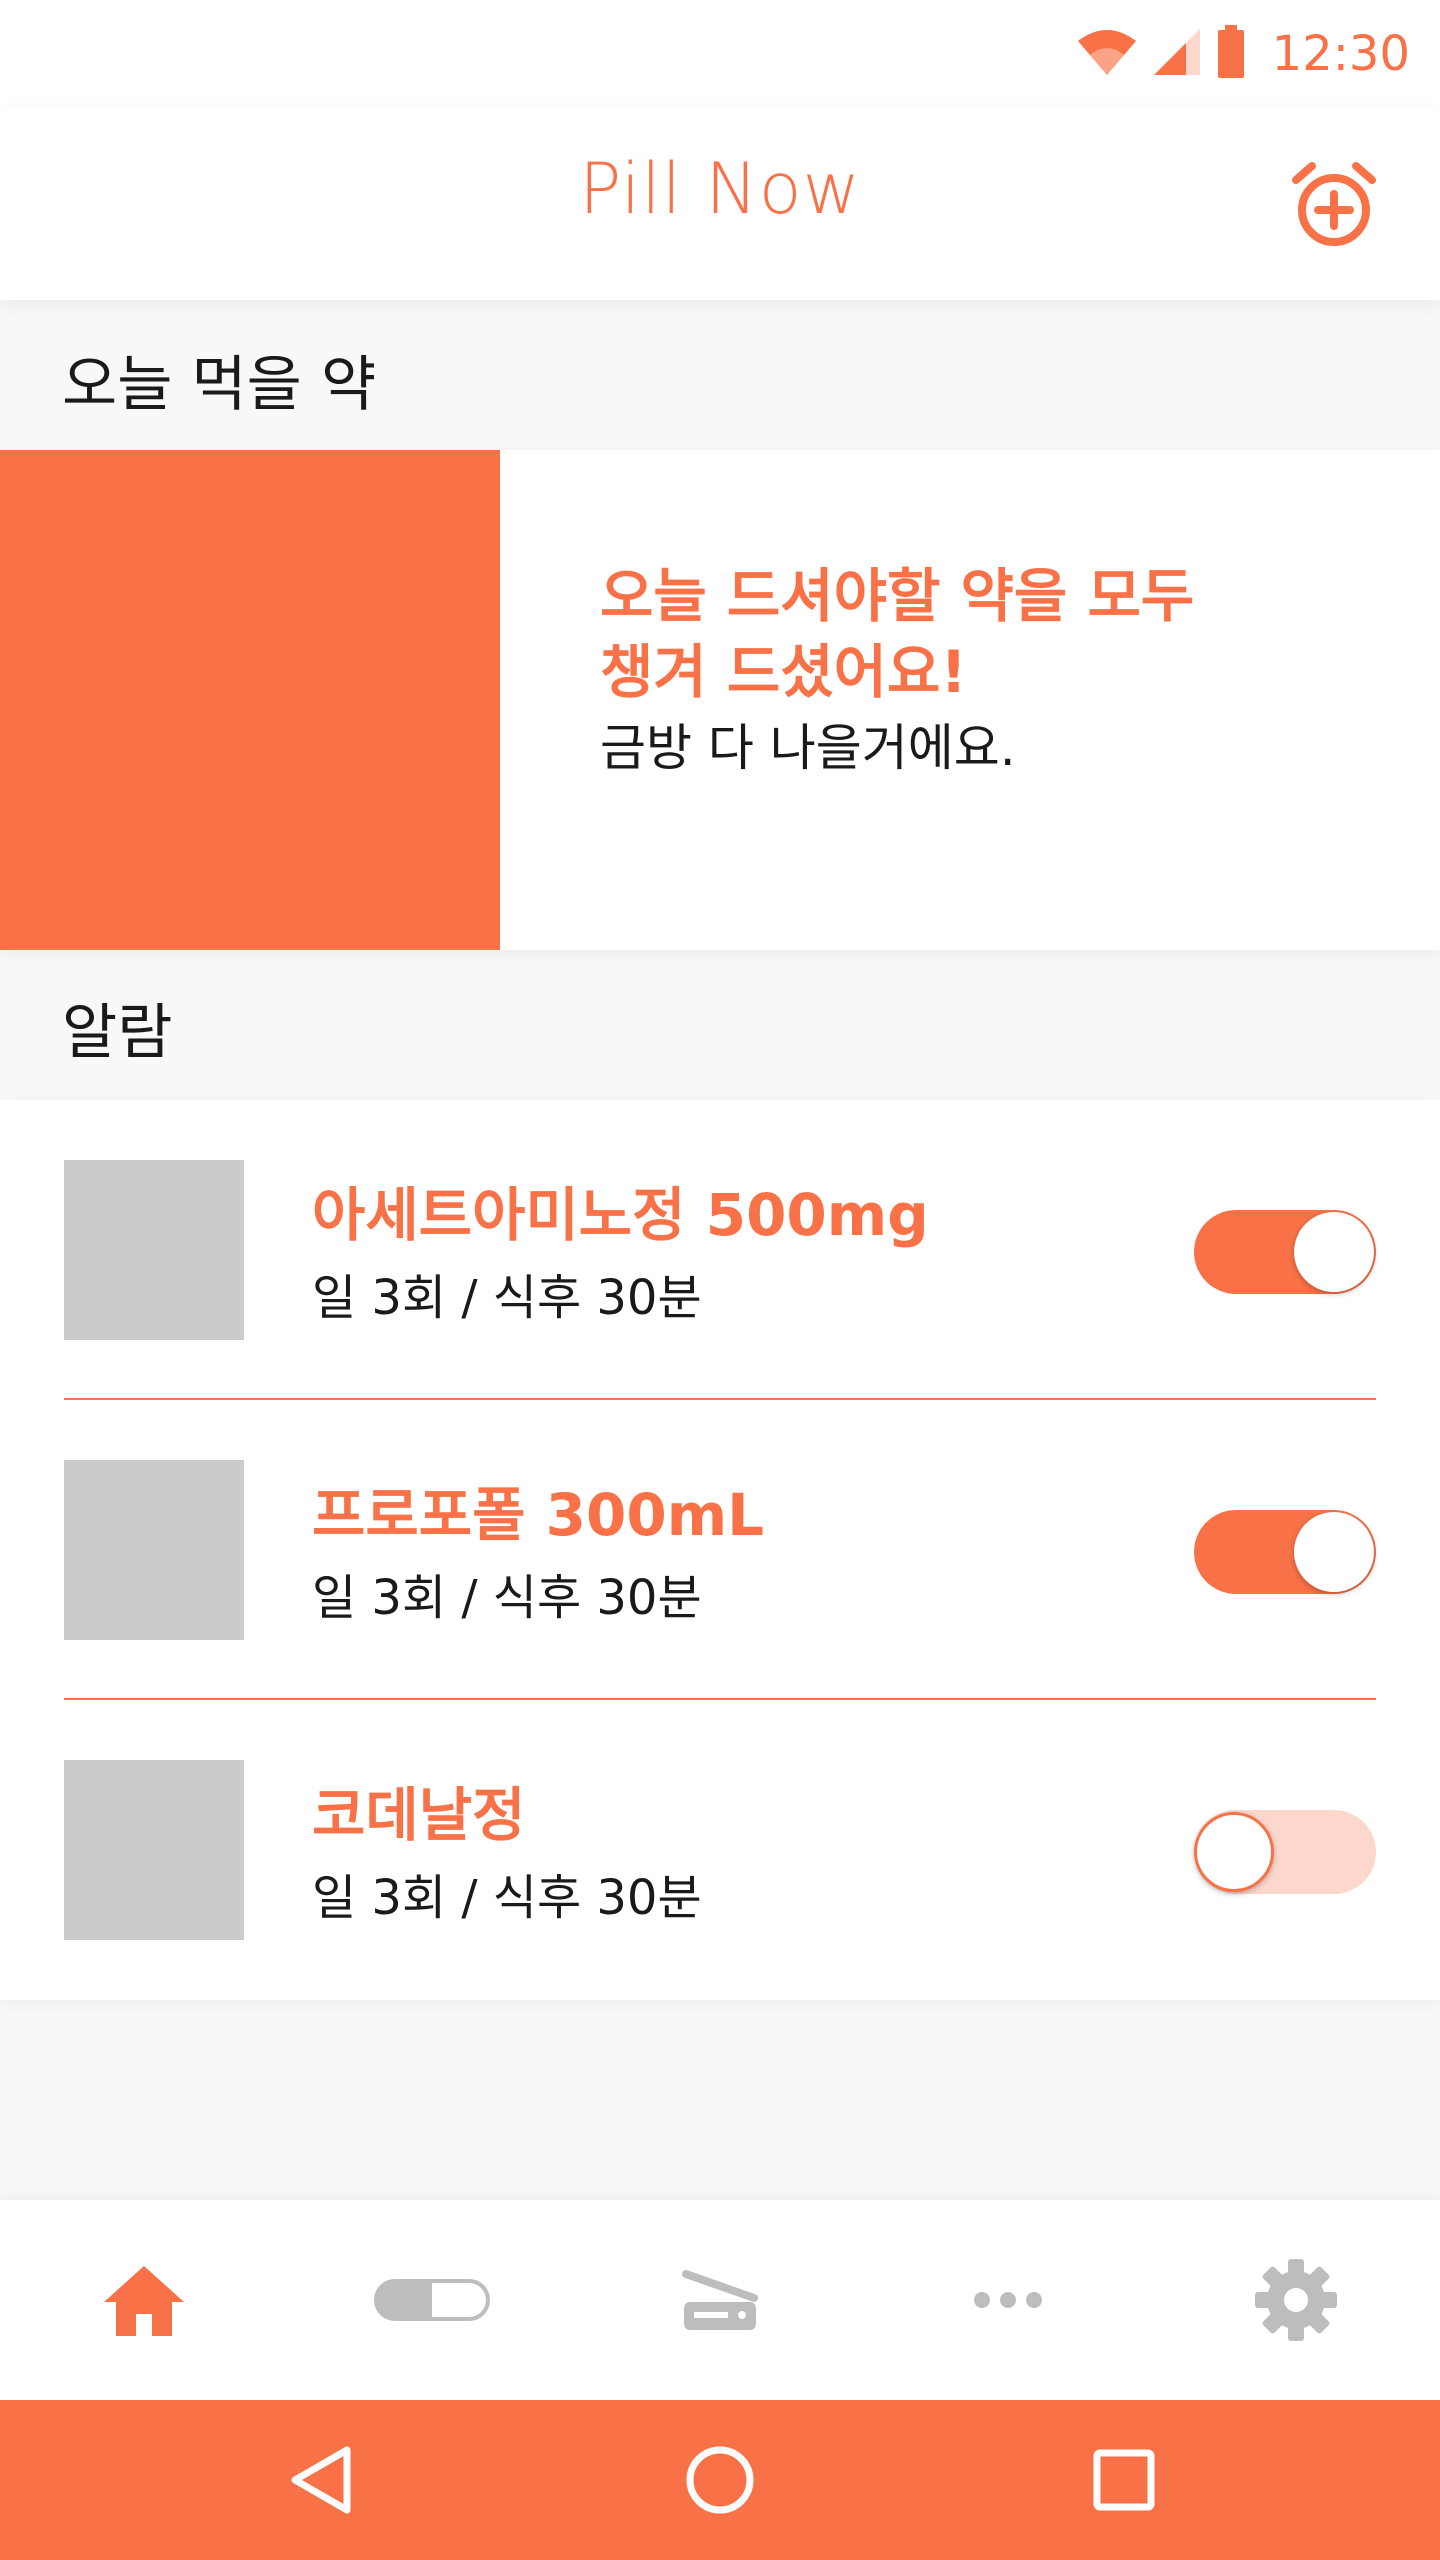 This screenshot has height=2560, width=1440. I want to click on medicine-name: 프로포폴 300mL, so click(538, 1515).